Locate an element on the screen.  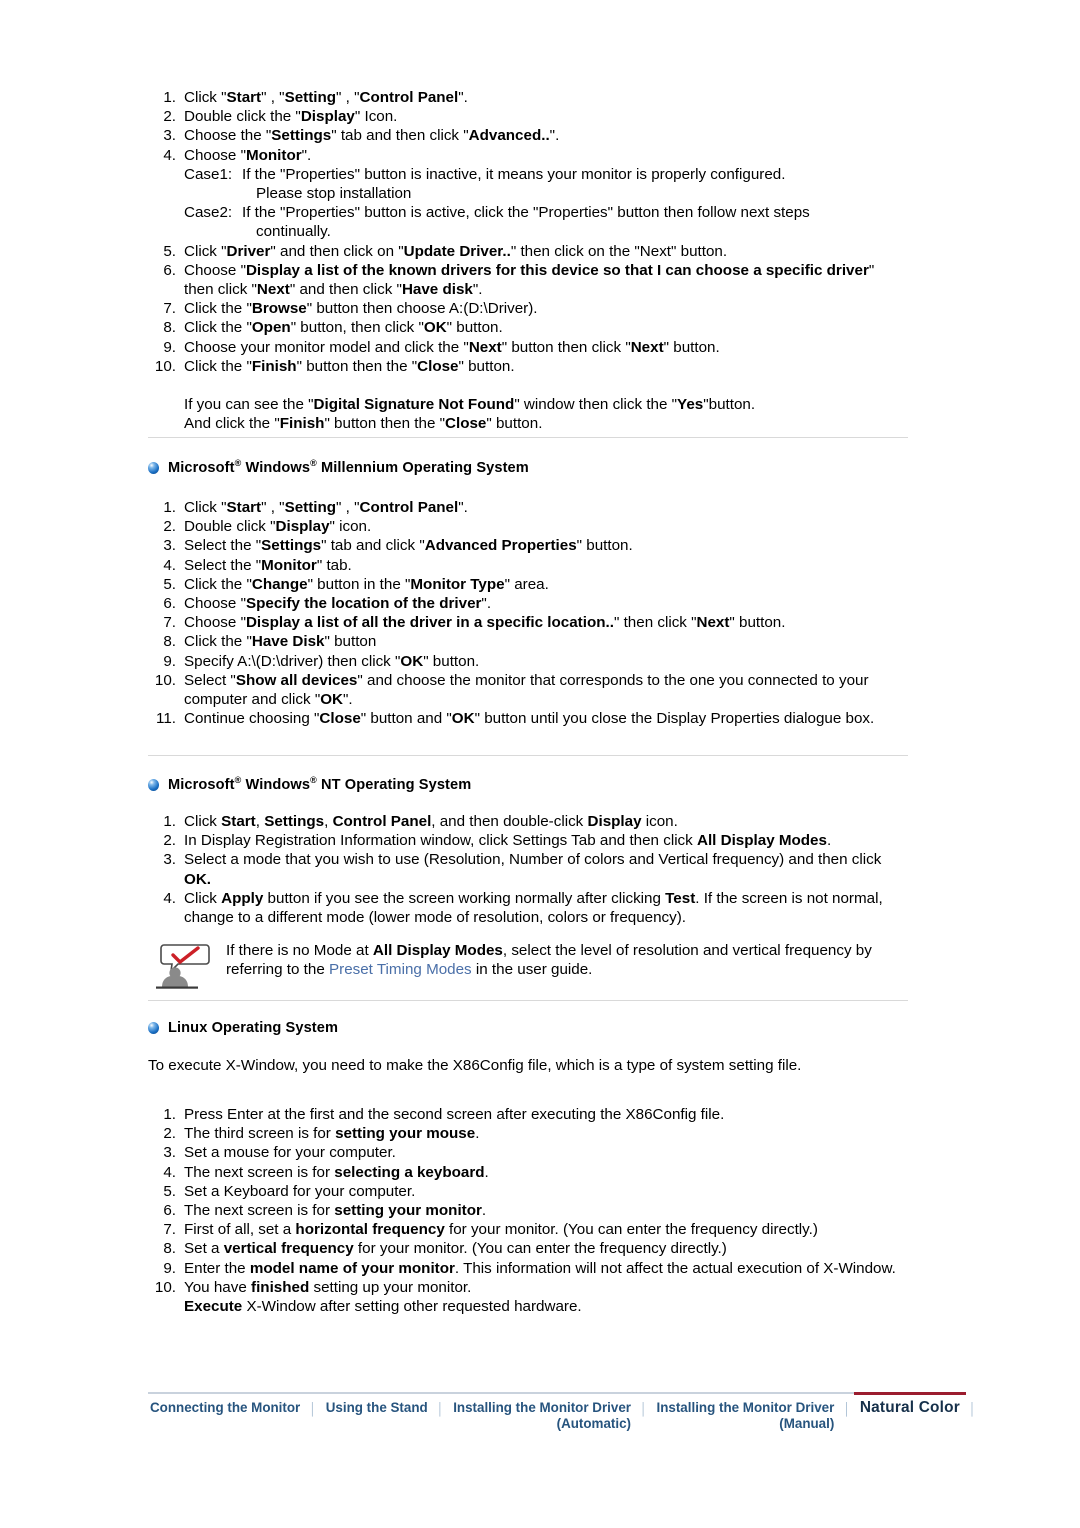
list-item: 4. Choose "Monitor". is located at coordinates (528, 155).